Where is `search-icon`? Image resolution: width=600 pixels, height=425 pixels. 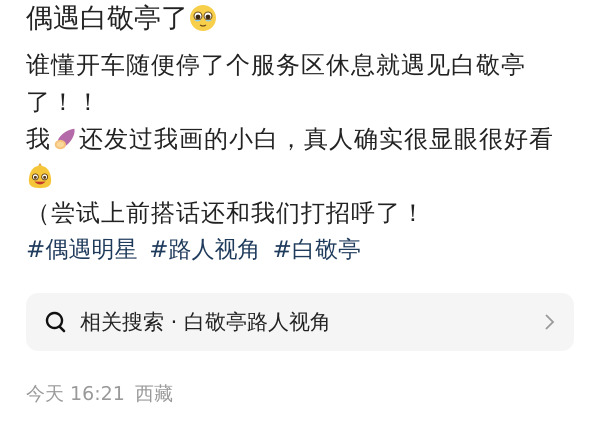
search-icon is located at coordinates (56, 322).